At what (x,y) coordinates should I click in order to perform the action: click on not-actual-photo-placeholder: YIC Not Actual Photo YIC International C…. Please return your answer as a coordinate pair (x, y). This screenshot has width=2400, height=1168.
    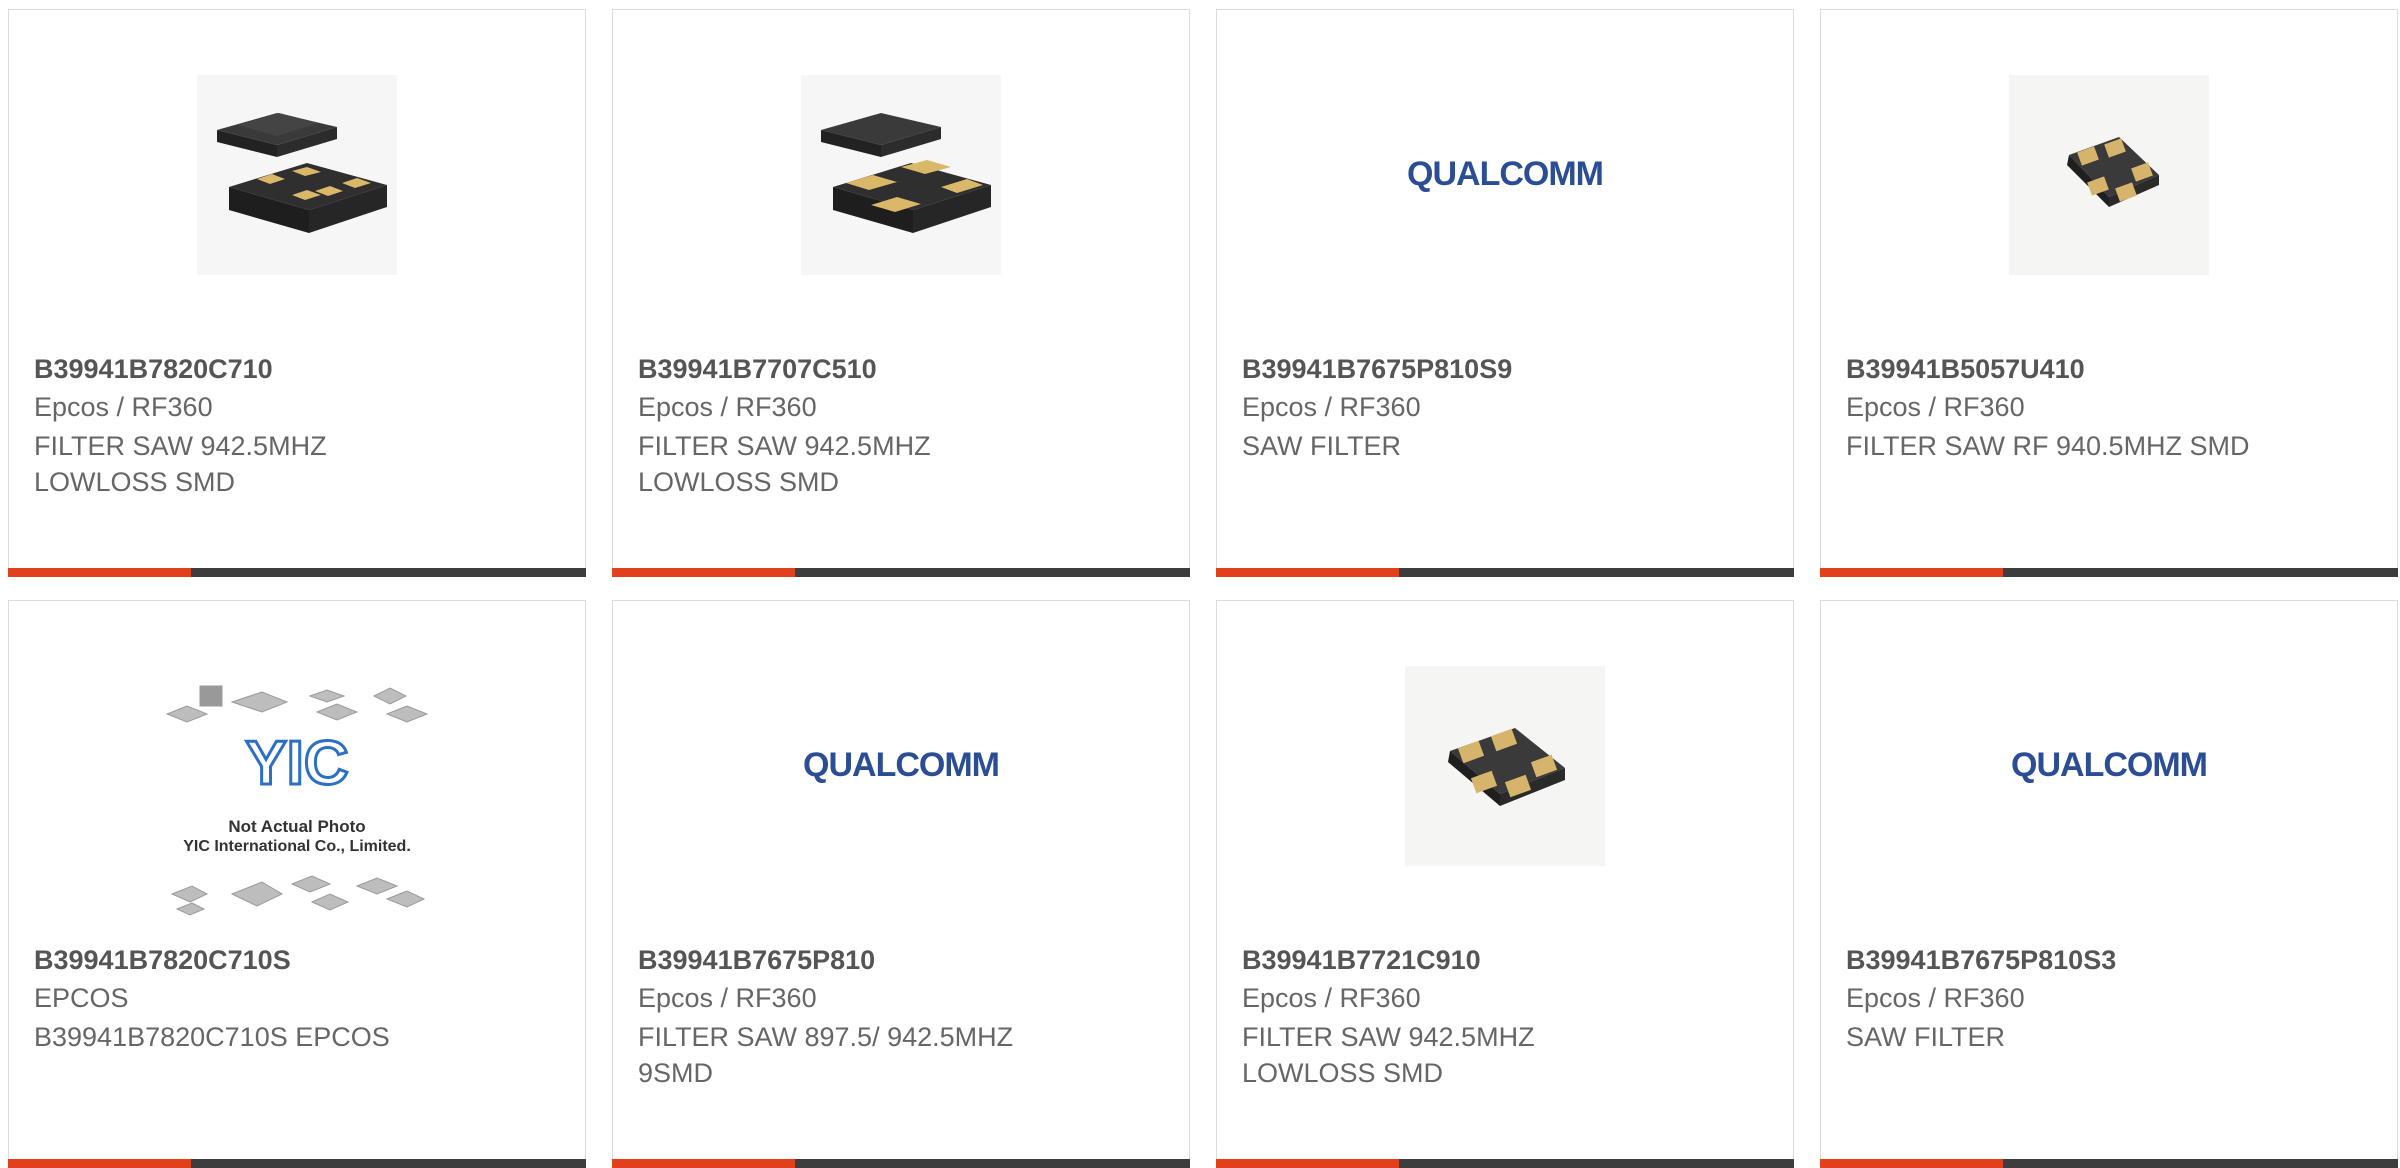
    Looking at the image, I should click on (297, 800).